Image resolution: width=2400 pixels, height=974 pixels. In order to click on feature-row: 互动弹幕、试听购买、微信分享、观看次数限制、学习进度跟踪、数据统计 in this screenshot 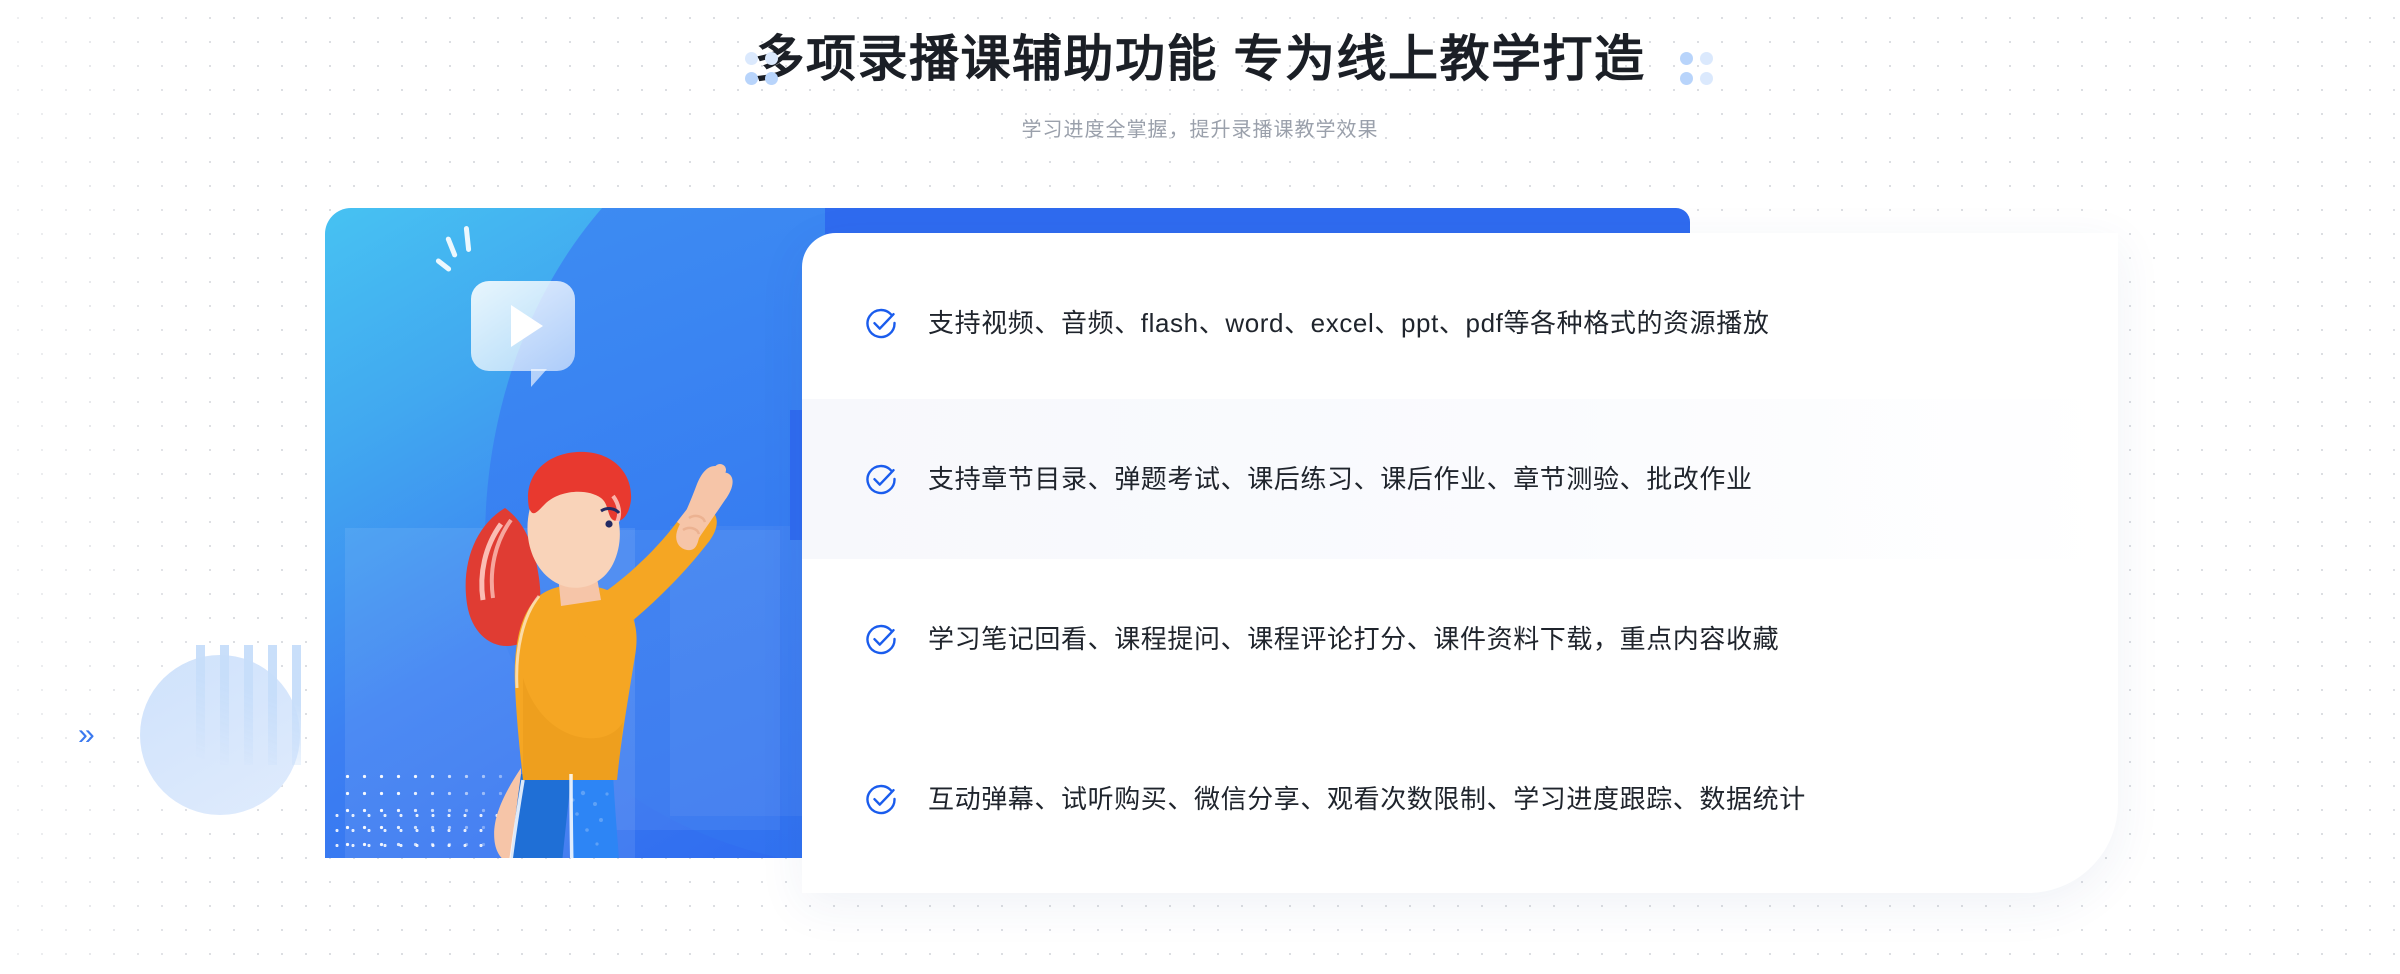, I will do `click(1460, 799)`.